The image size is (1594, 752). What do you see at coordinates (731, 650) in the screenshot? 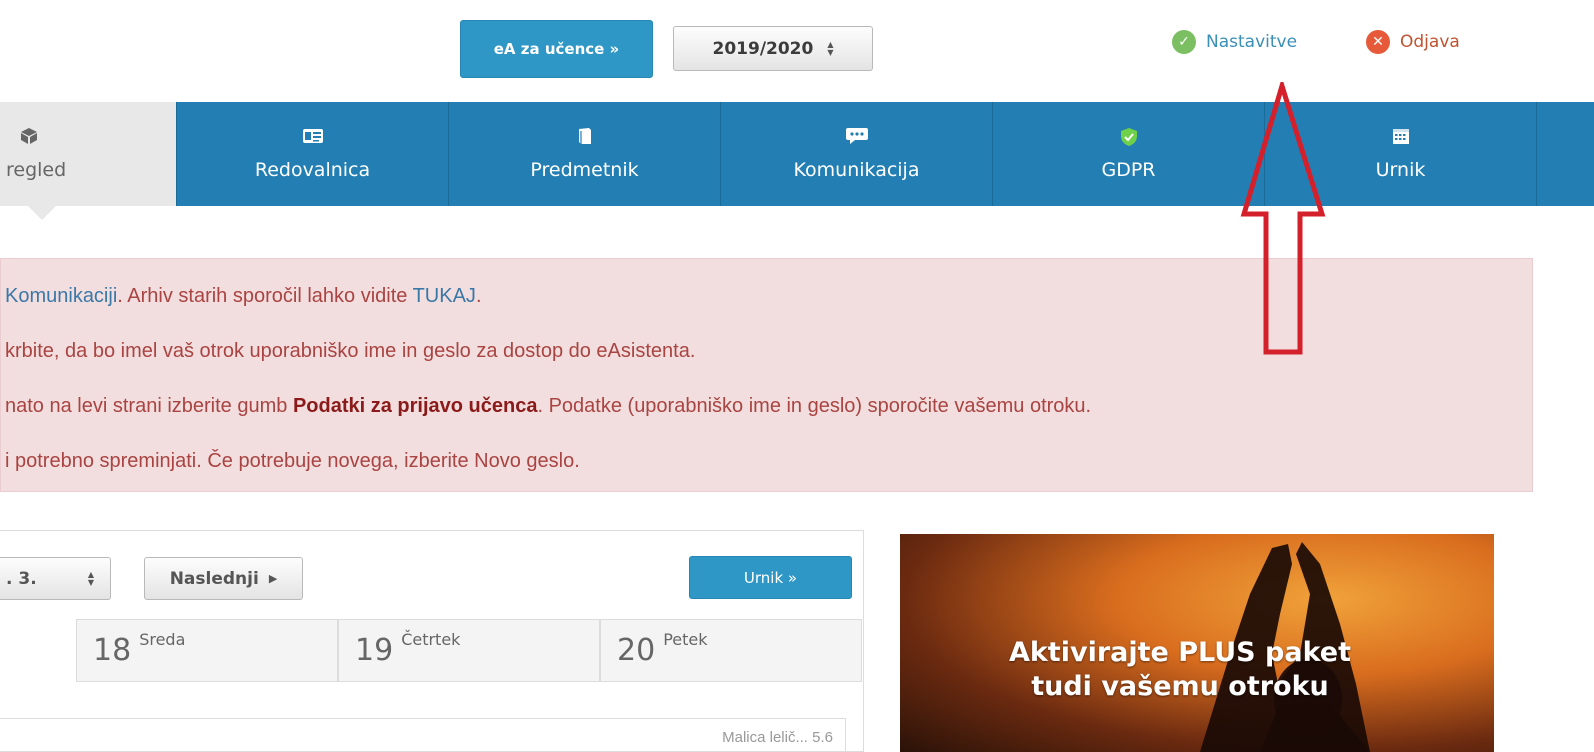
I see `day-header: 20 Petek` at bounding box center [731, 650].